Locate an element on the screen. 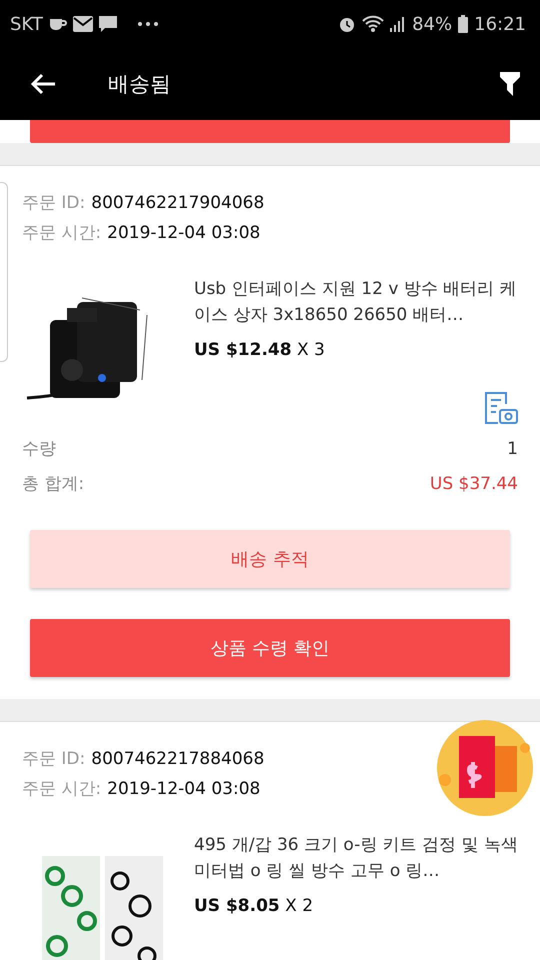 Image resolution: width=540 pixels, height=960 pixels. product-quantity: X 3 is located at coordinates (310, 350).